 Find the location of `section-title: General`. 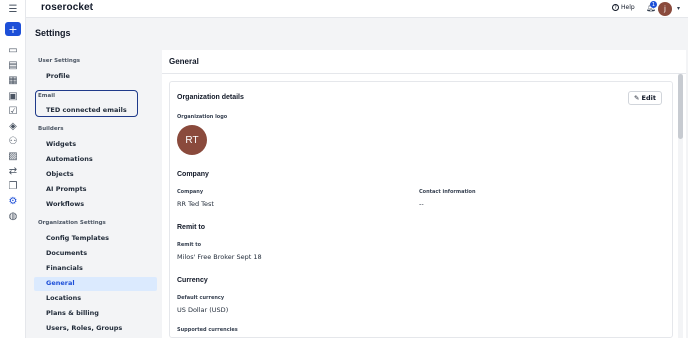

section-title: General is located at coordinates (184, 61).